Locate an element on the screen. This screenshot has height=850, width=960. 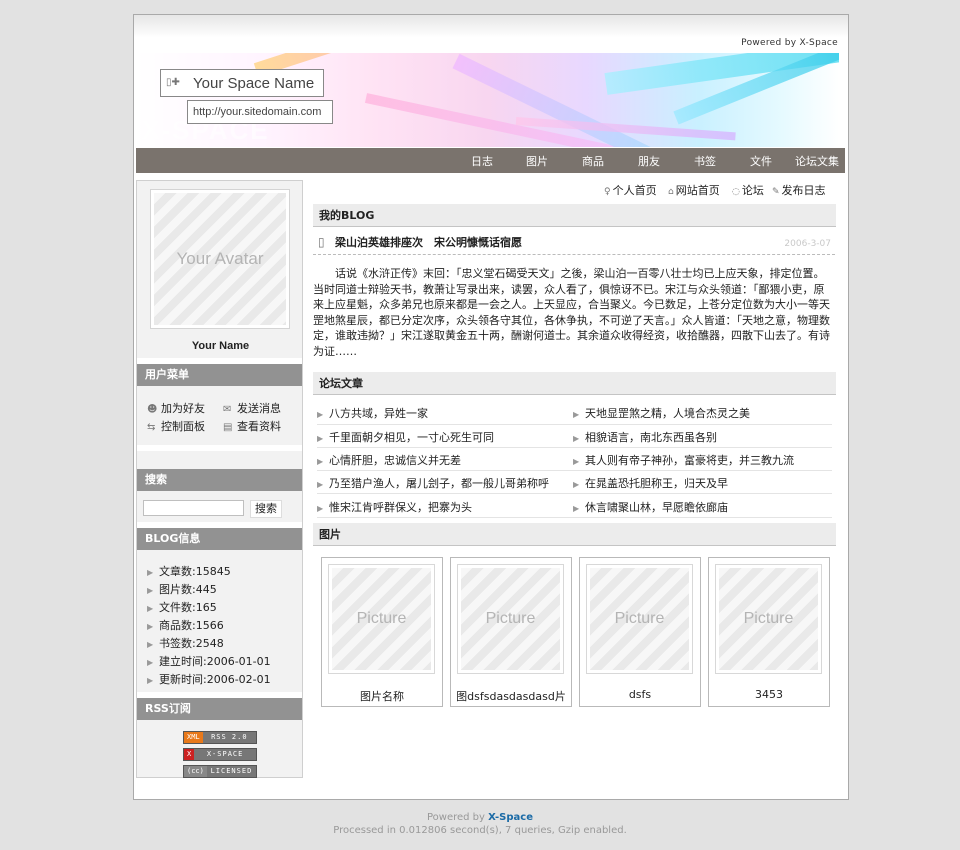
search-button: 搜索 is located at coordinates (266, 509).